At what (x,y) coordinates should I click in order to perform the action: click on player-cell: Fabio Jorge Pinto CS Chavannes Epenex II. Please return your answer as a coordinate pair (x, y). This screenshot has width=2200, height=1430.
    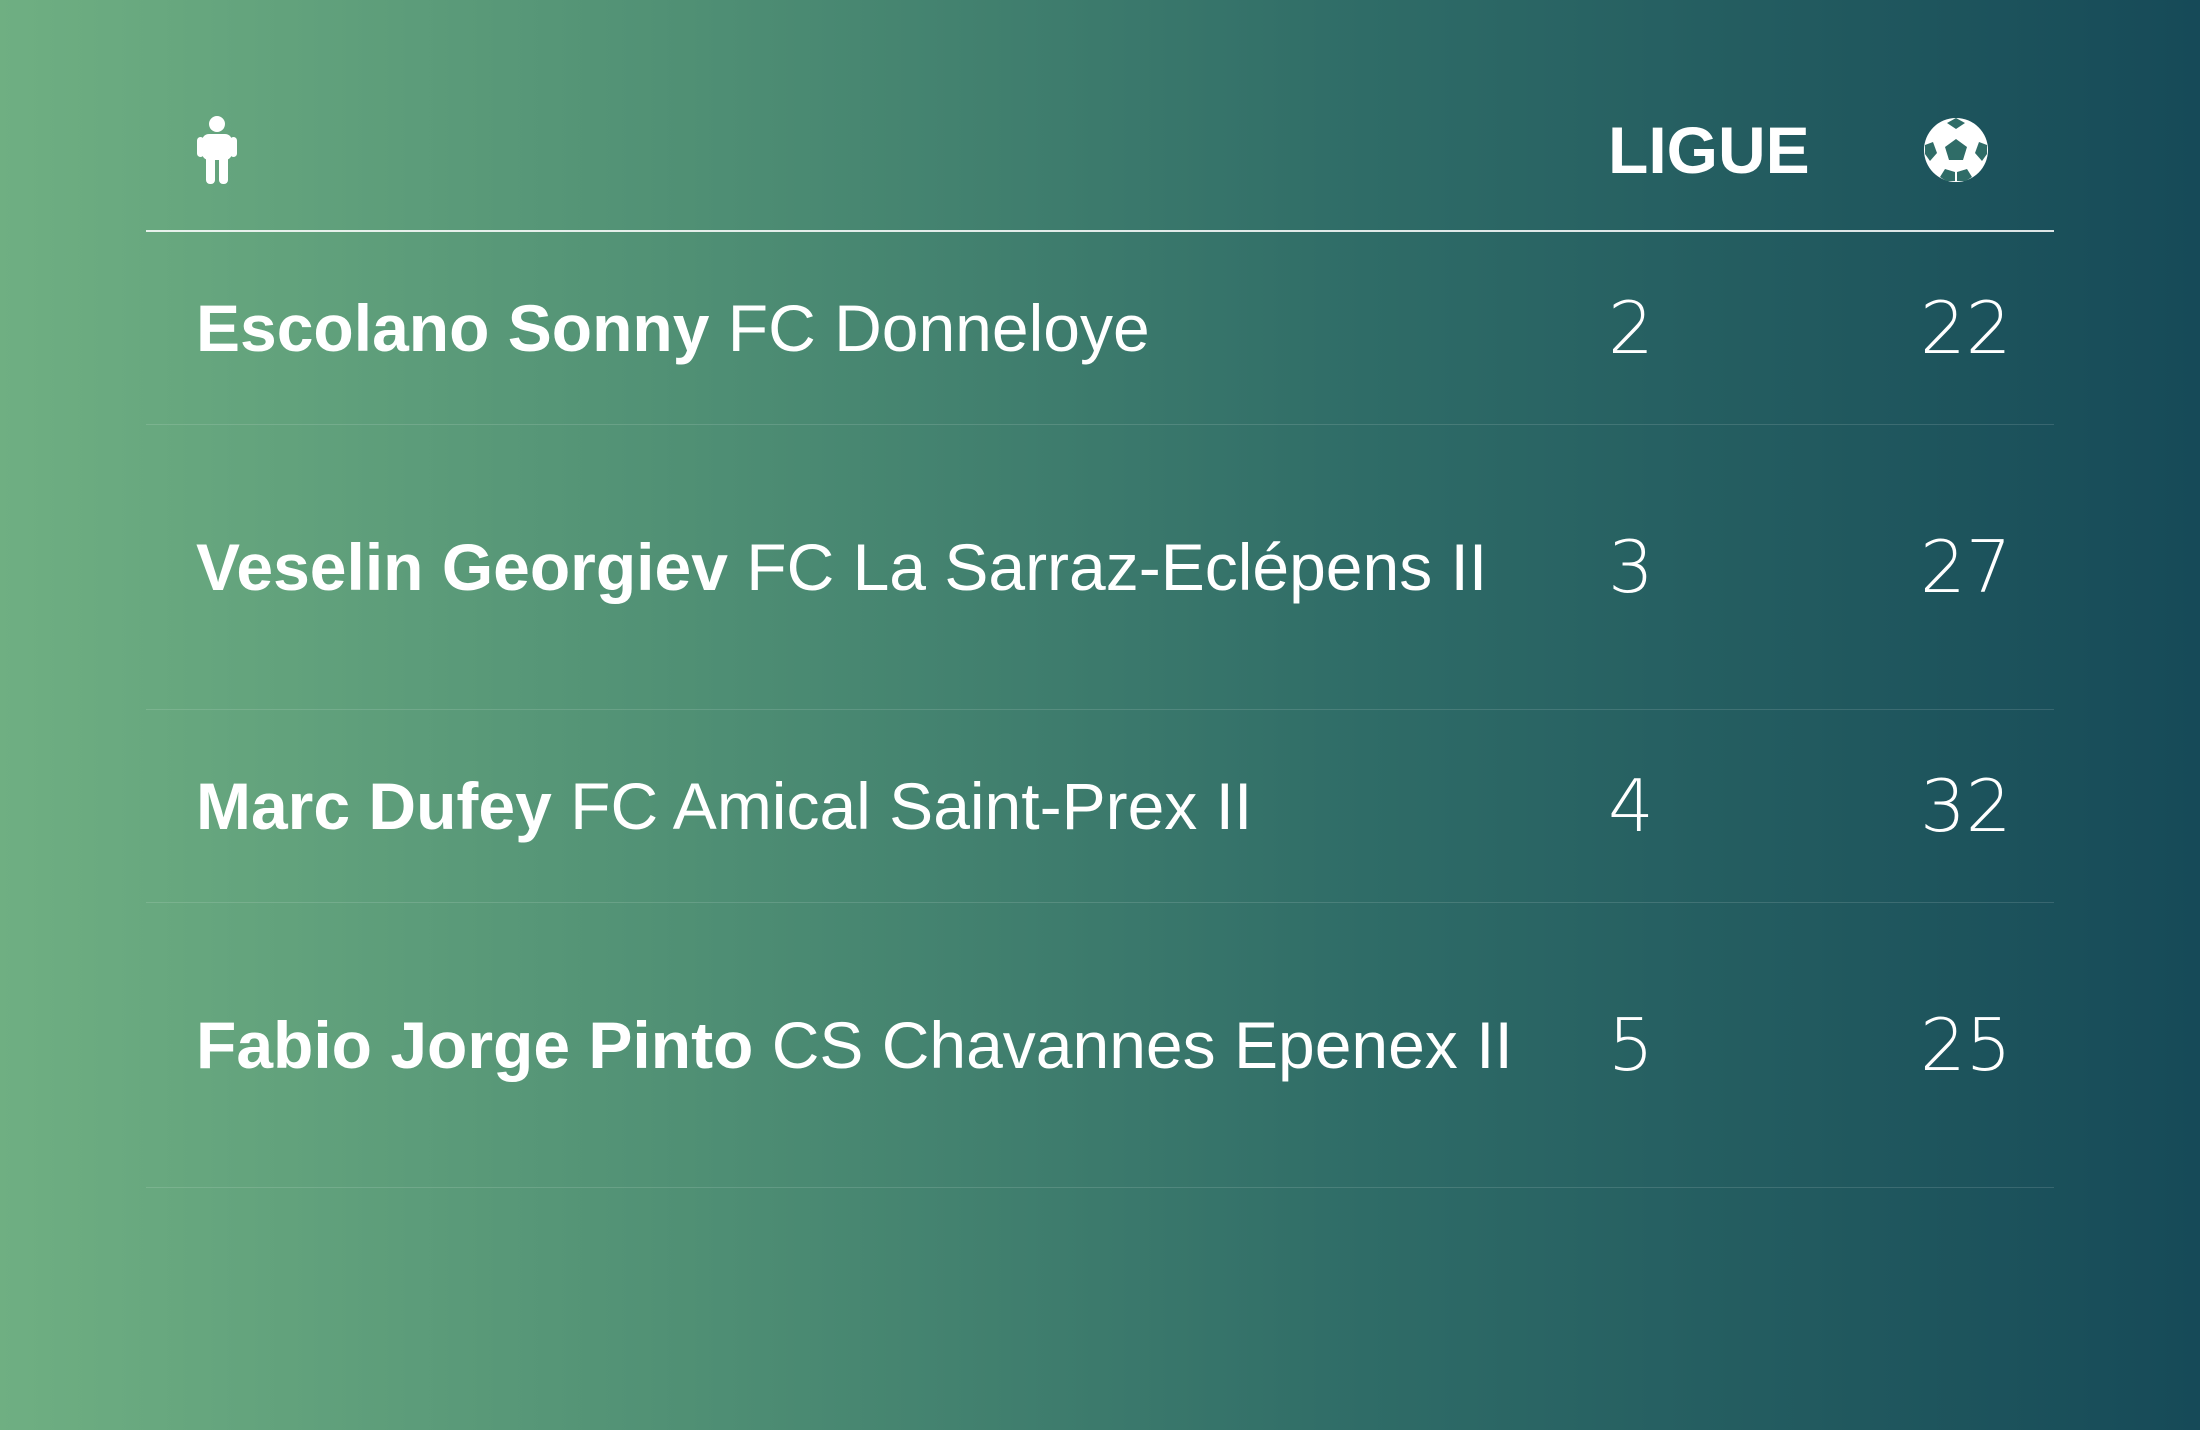
    Looking at the image, I should click on (877, 1045).